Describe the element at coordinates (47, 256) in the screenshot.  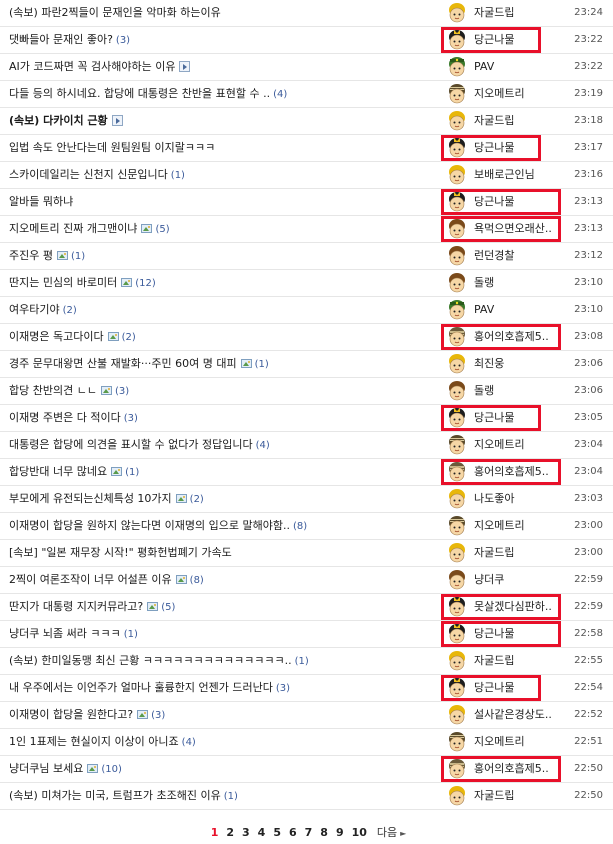
I see `post-title-link: 주진우 평 (1)` at that location.